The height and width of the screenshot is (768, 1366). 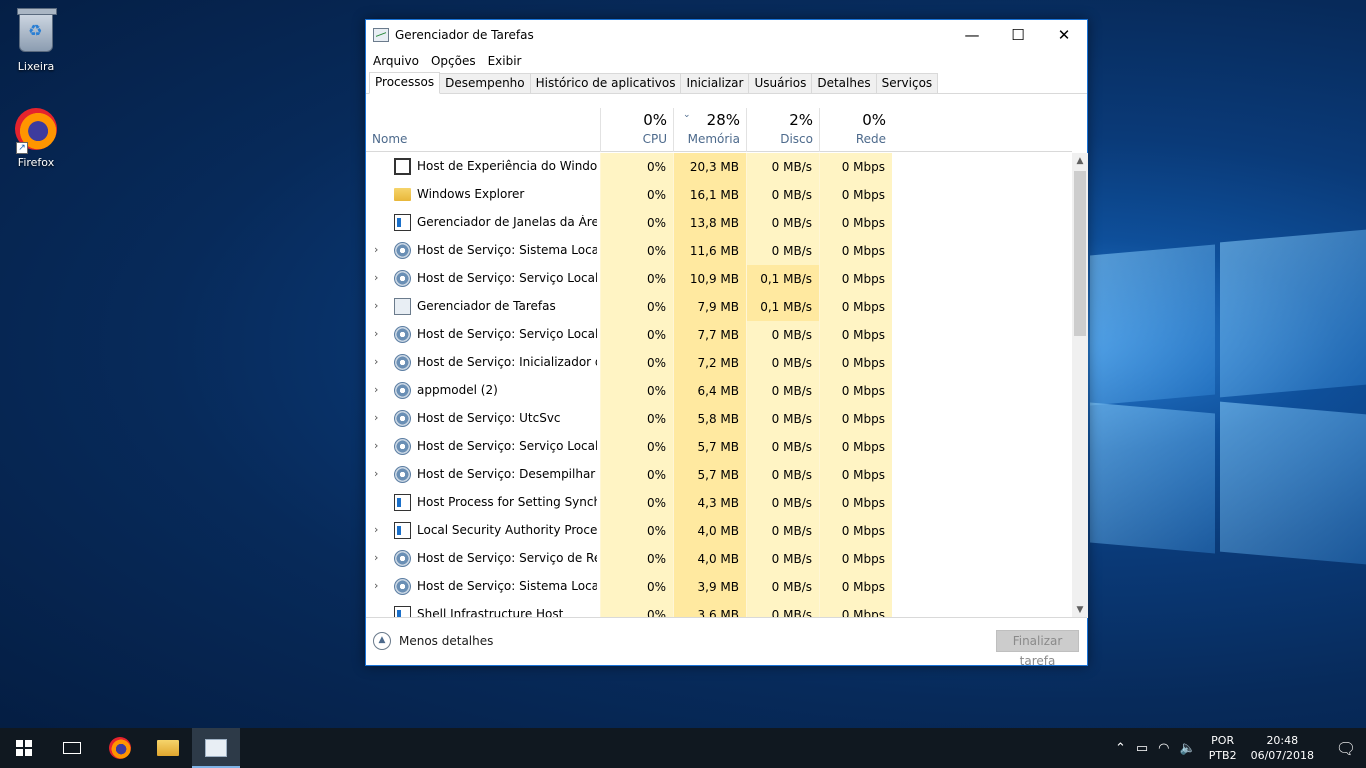 I want to click on start-button, so click(x=24, y=748).